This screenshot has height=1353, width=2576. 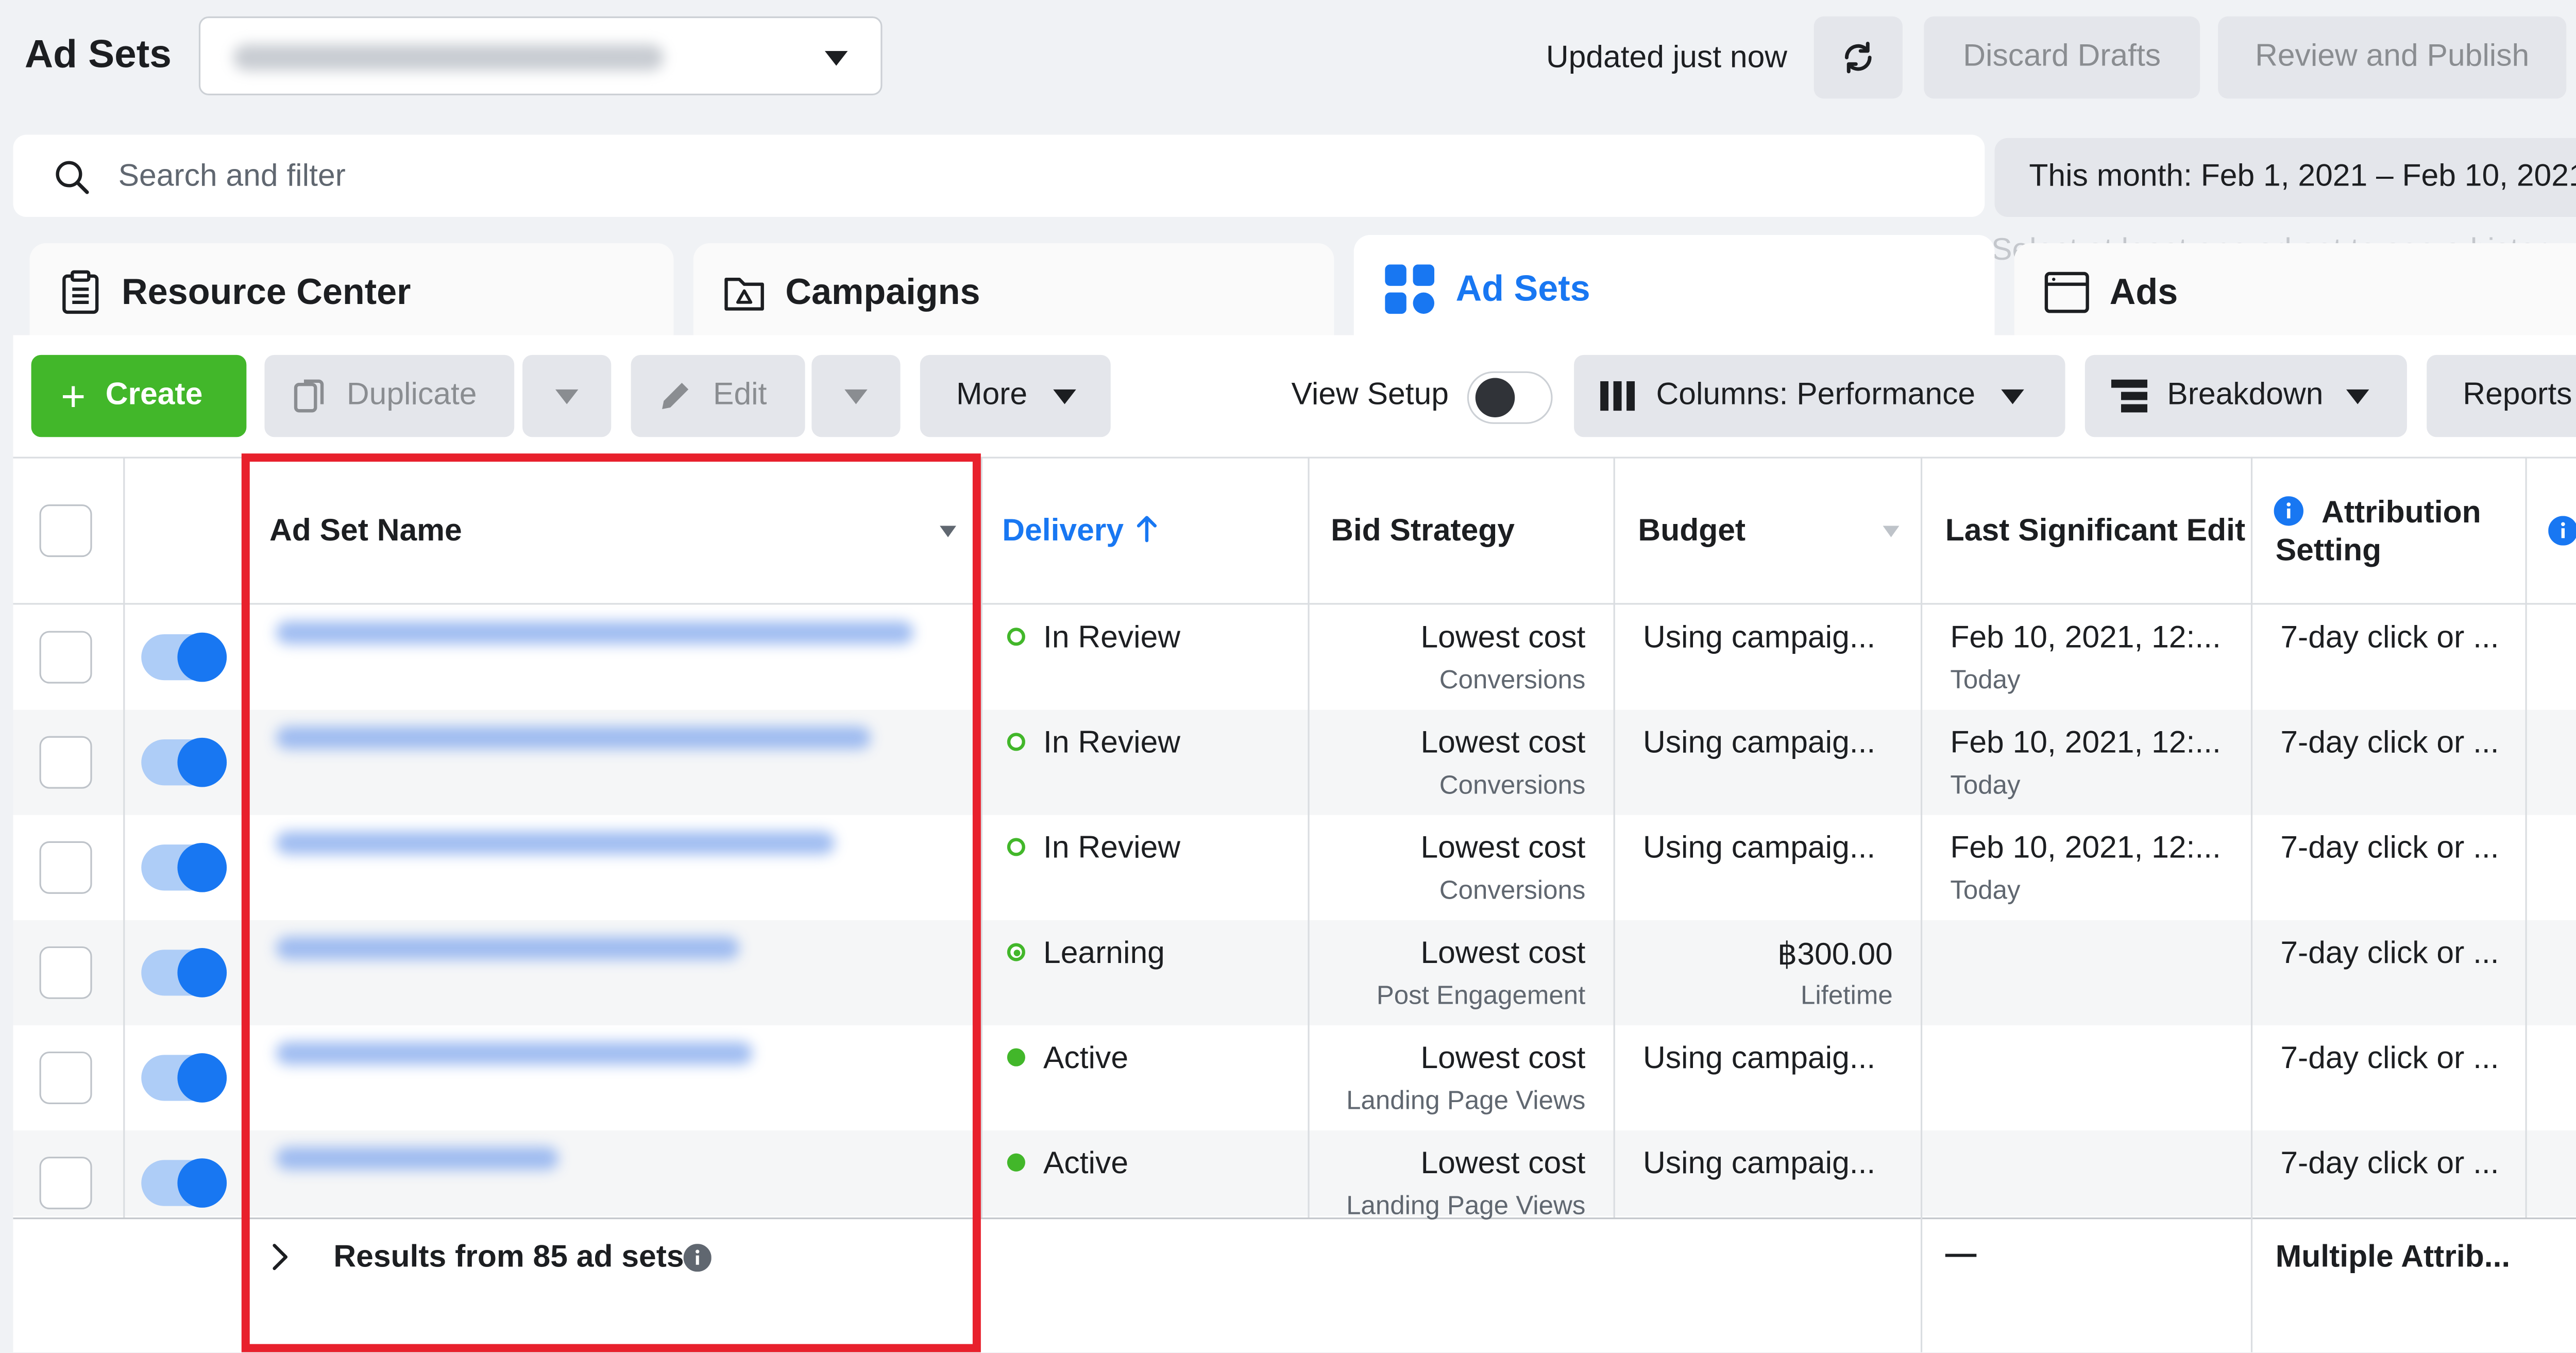 What do you see at coordinates (1820, 395) in the screenshot?
I see `columns-button: Columns: Performance` at bounding box center [1820, 395].